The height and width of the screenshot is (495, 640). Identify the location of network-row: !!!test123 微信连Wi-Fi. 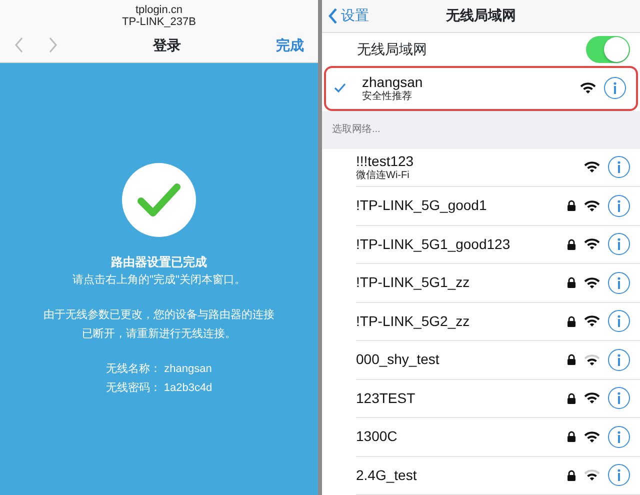
(498, 167).